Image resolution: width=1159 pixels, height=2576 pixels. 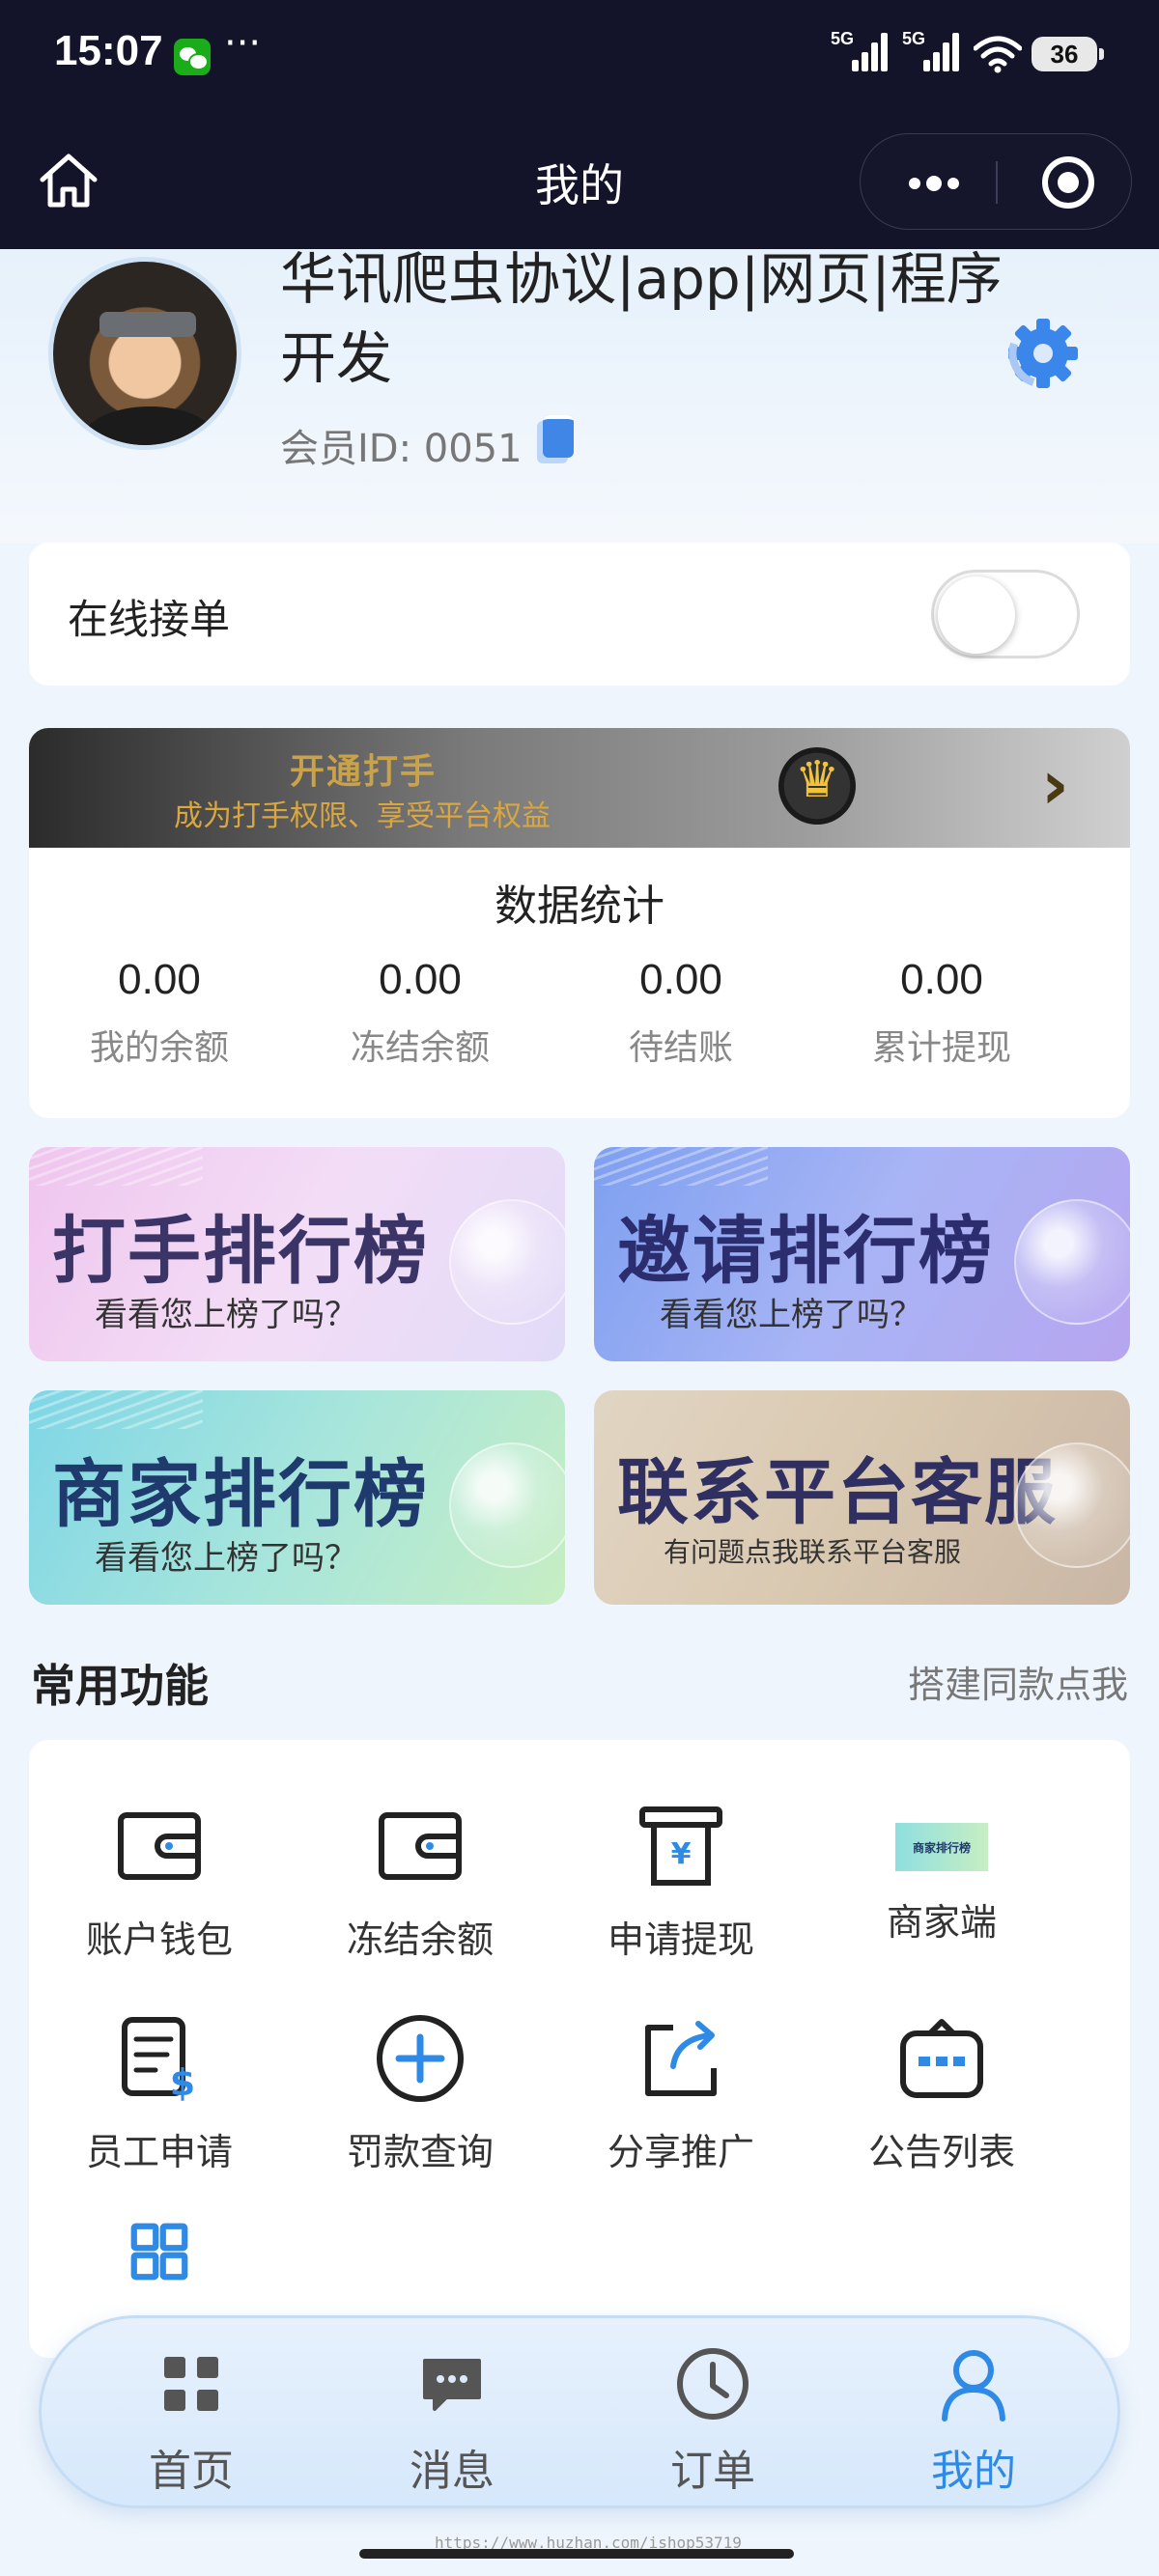 What do you see at coordinates (159, 1013) in the screenshot?
I see `stat-balance: 0.00 我的余额` at bounding box center [159, 1013].